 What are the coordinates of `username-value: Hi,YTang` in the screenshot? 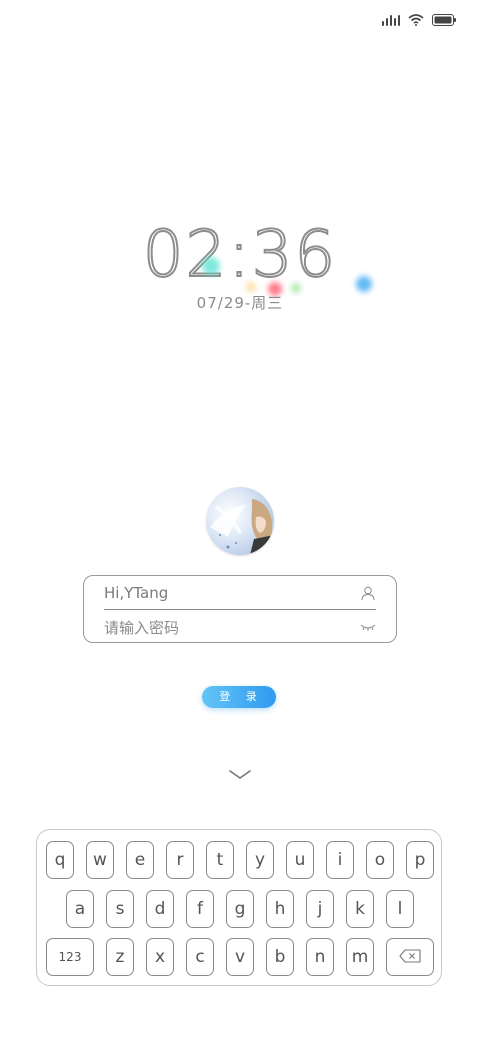 It's located at (136, 593).